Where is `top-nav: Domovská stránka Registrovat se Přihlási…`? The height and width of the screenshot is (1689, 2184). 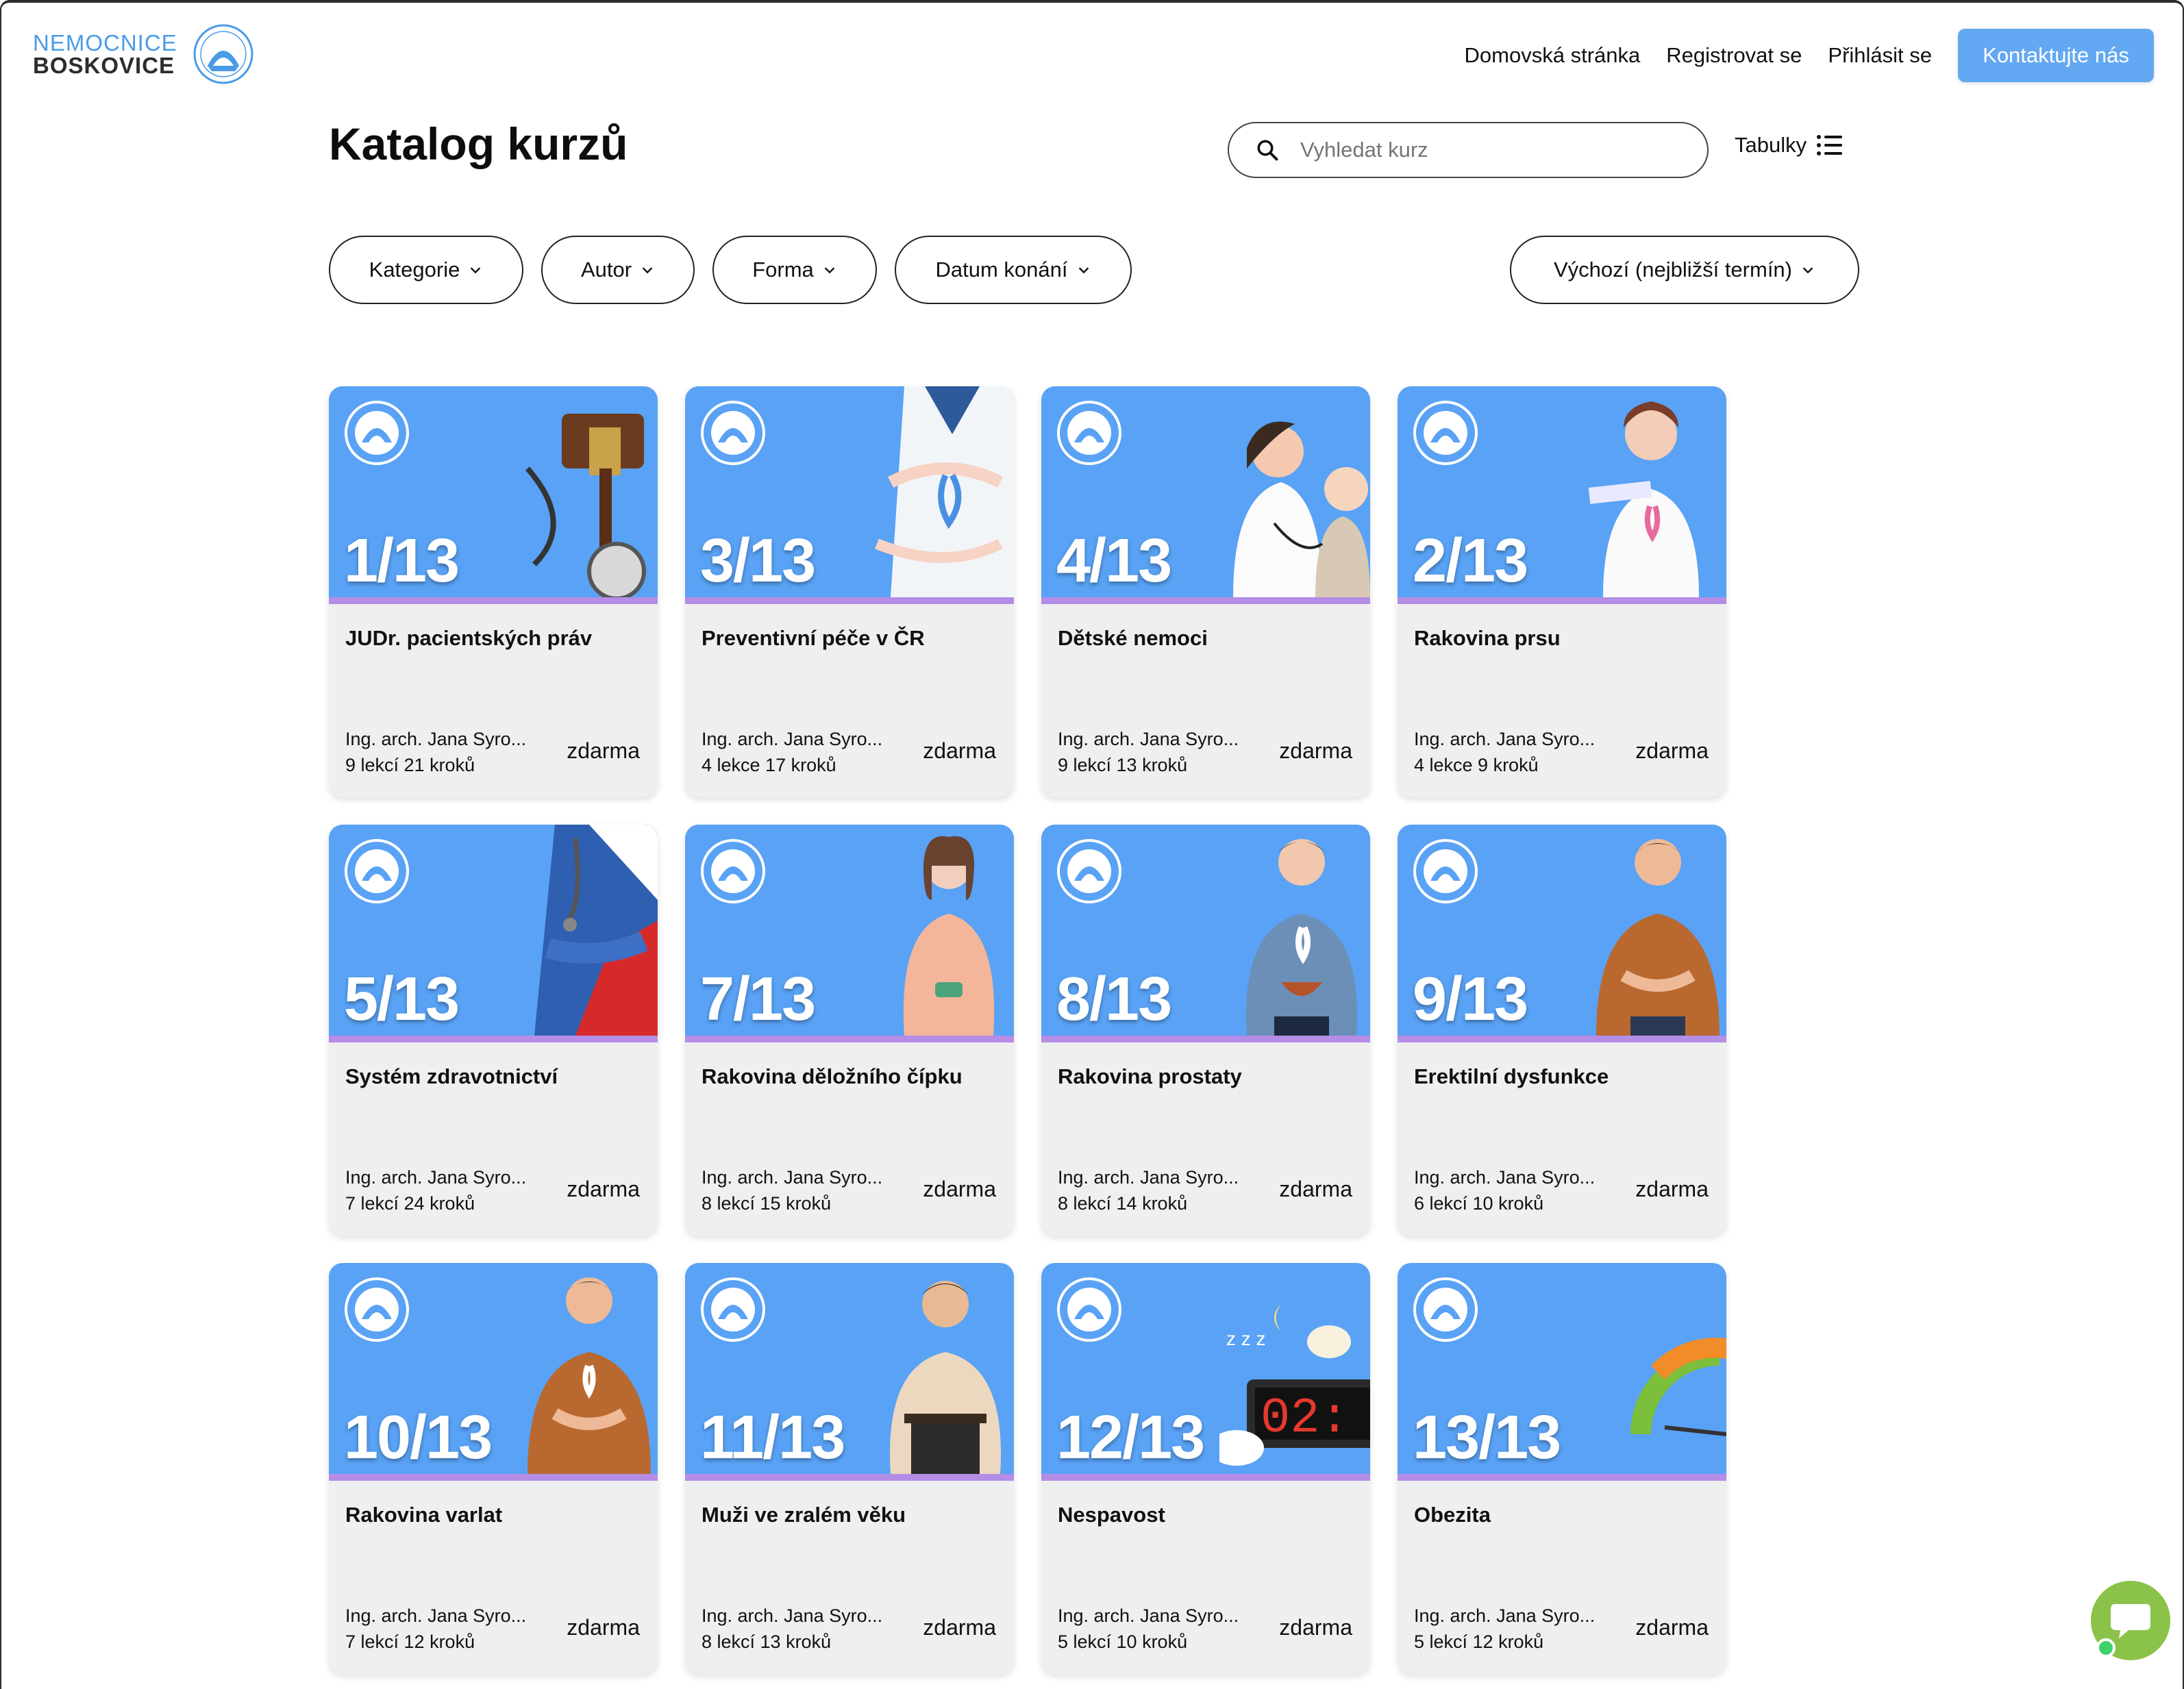 top-nav: Domovská stránka Registrovat se Přihlási… is located at coordinates (1809, 55).